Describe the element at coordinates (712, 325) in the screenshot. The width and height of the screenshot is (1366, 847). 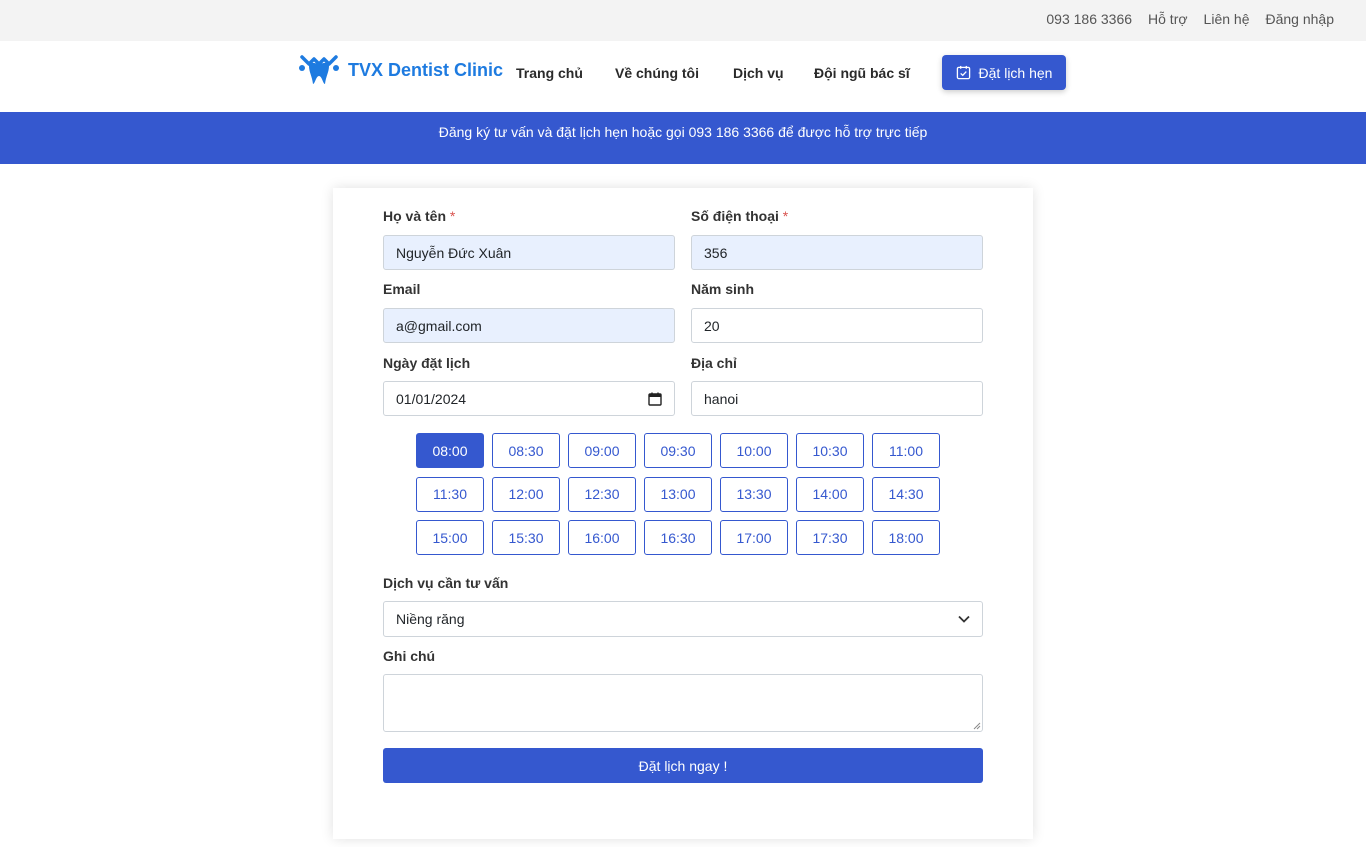
I see `birthyear-value: 20` at that location.